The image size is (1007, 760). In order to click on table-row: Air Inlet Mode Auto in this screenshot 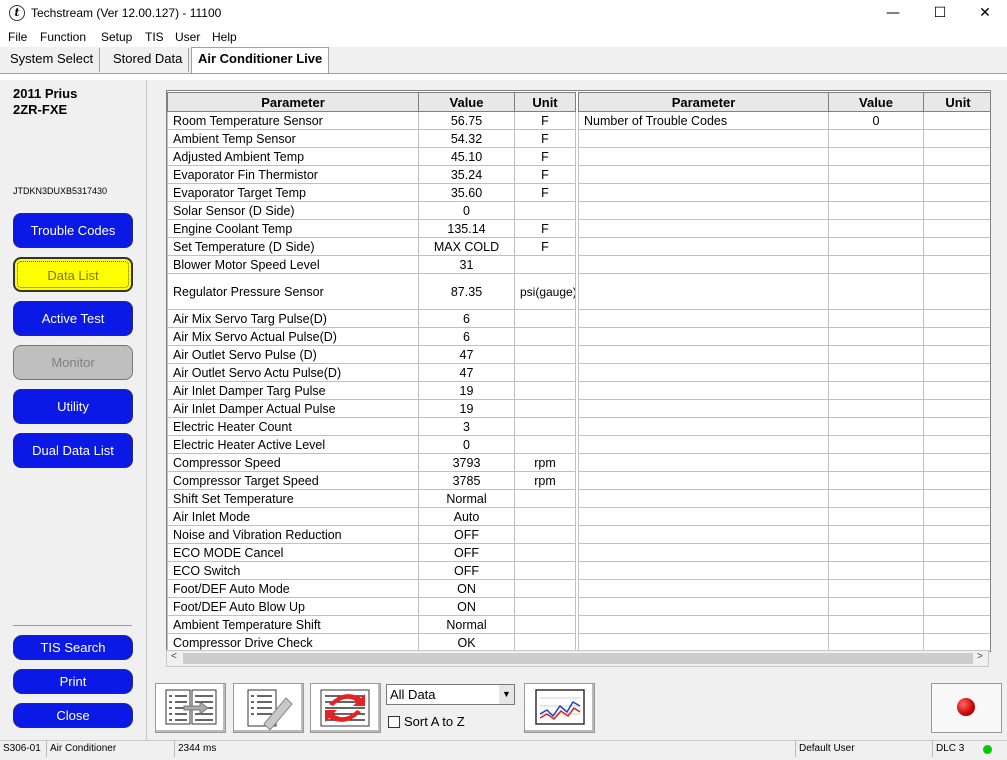, I will do `click(371, 516)`.